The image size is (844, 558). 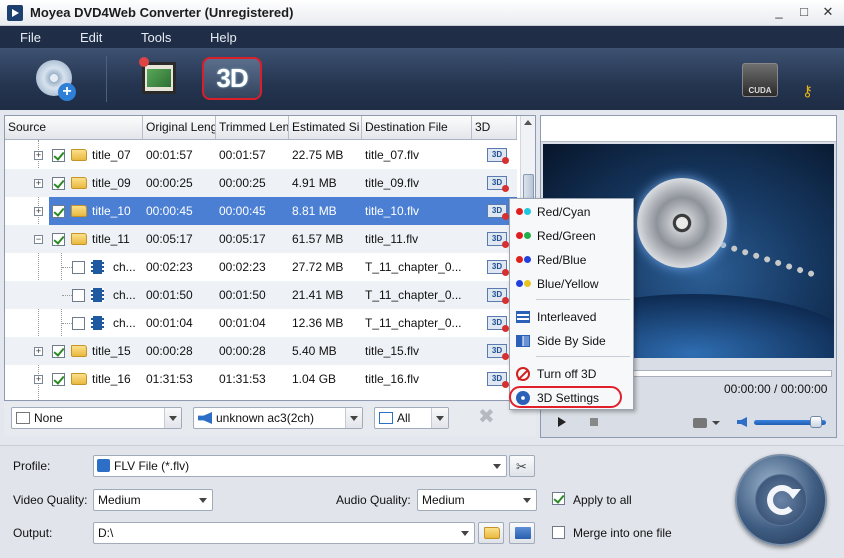 What do you see at coordinates (816, 422) in the screenshot?
I see `volume-thumb` at bounding box center [816, 422].